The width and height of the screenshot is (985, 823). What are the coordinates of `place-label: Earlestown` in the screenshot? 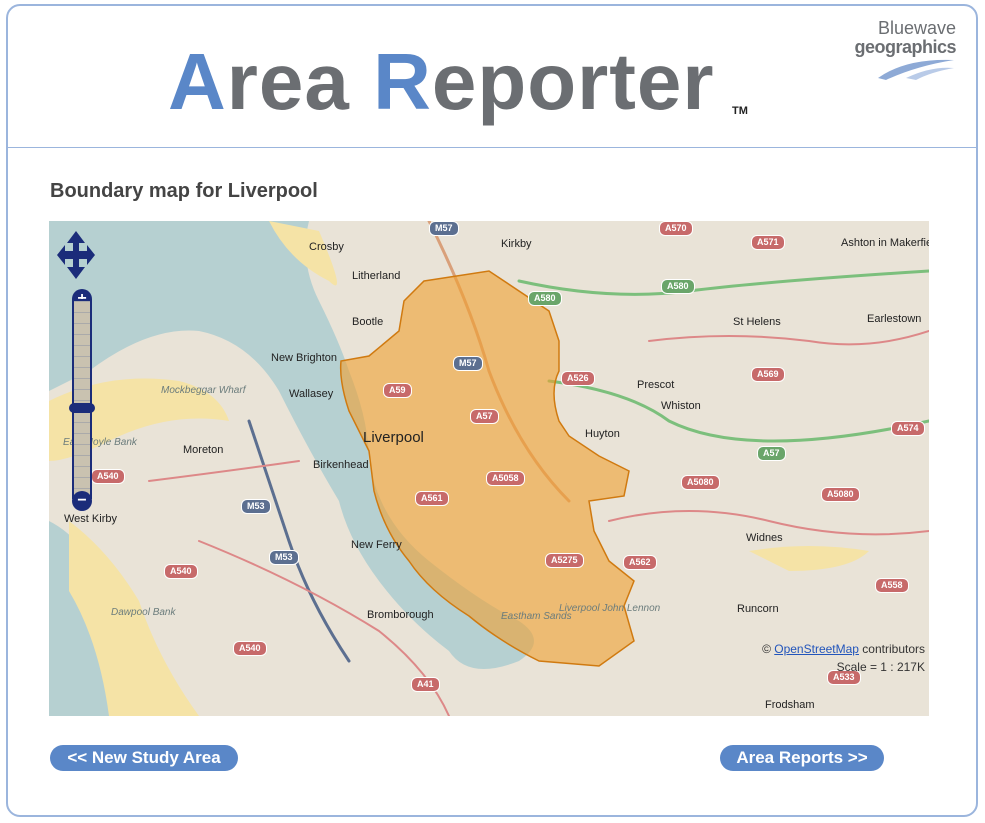 It's located at (894, 319).